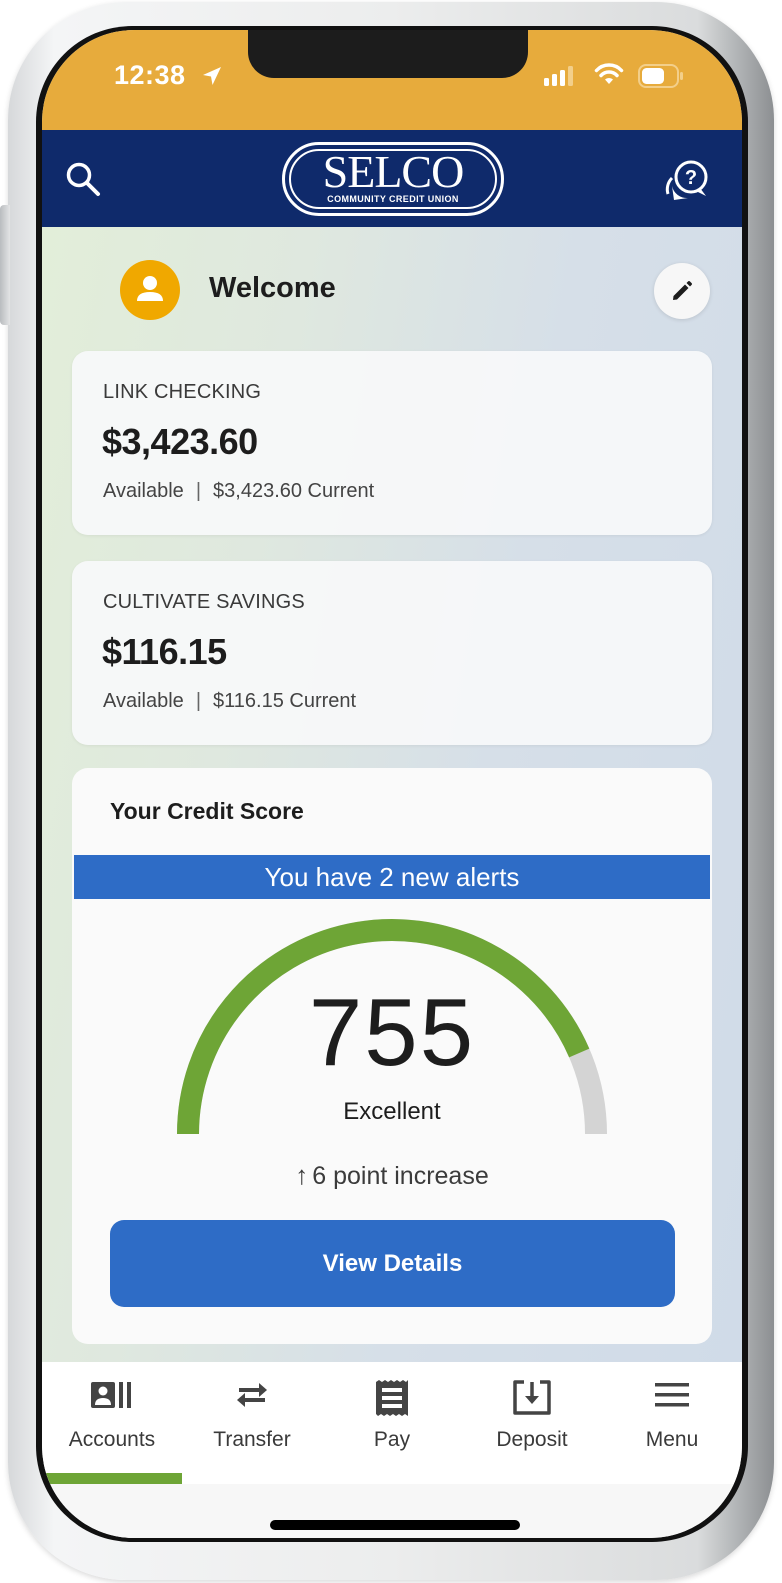 Image resolution: width=782 pixels, height=1583 pixels. I want to click on nav-deposit: Deposit, so click(532, 1423).